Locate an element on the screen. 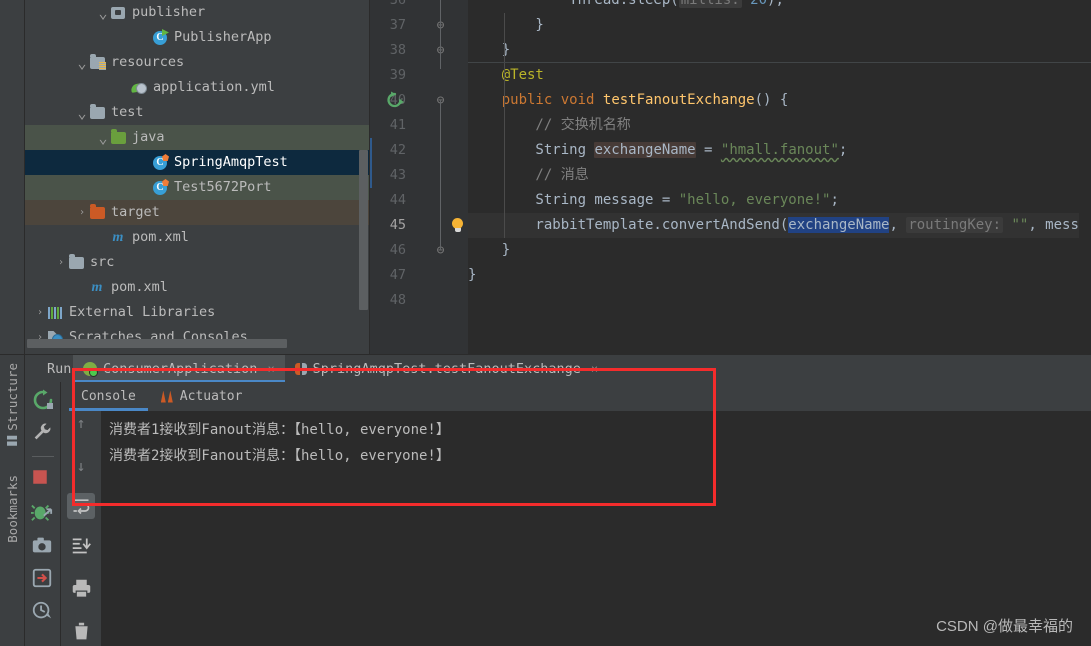 Image resolution: width=1091 pixels, height=646 pixels. code-token: public is located at coordinates (527, 100).